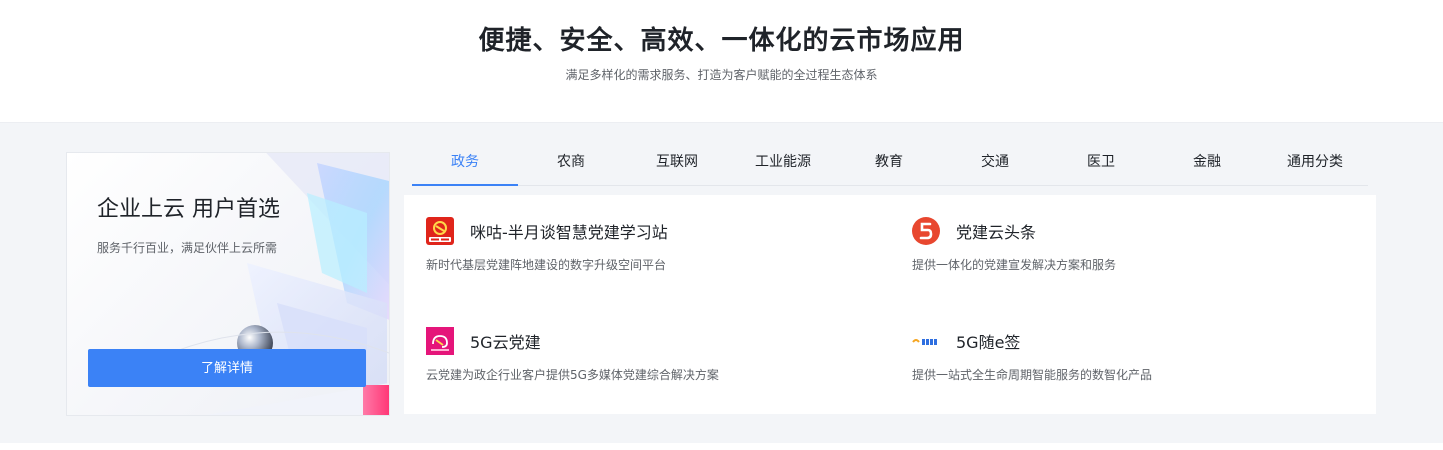 The width and height of the screenshot is (1443, 450). Describe the element at coordinates (995, 162) in the screenshot. I see `tab-transportation: 交通` at that location.